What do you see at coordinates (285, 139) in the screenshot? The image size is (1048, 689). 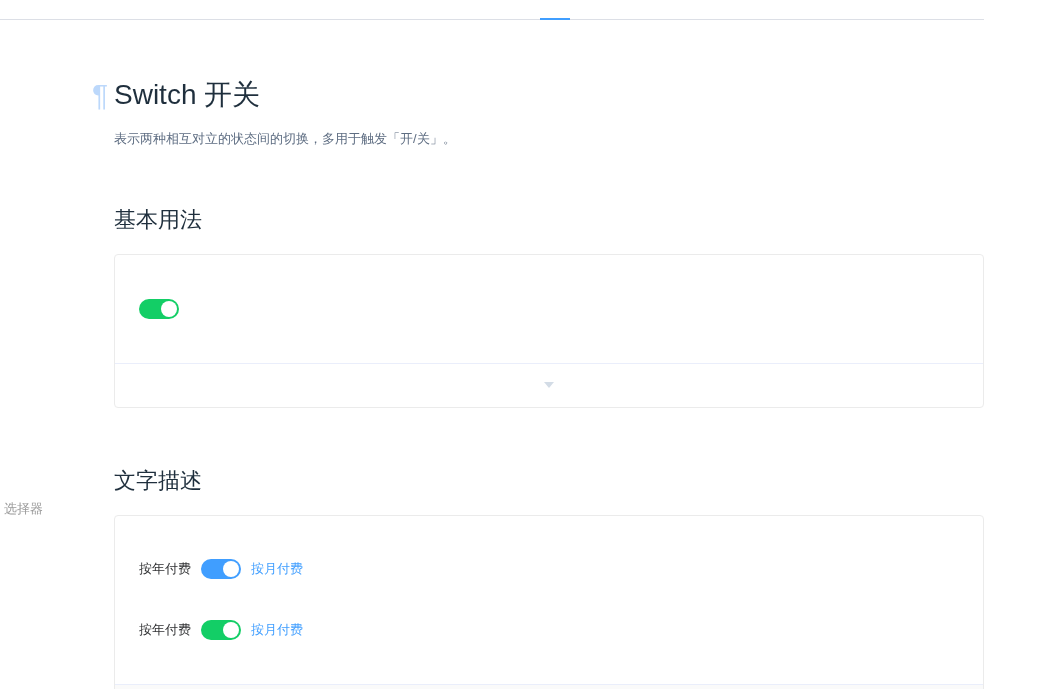 I see `page-description: 表示两种相互对立的状态间的切换，多用于触发「开/关」。` at bounding box center [285, 139].